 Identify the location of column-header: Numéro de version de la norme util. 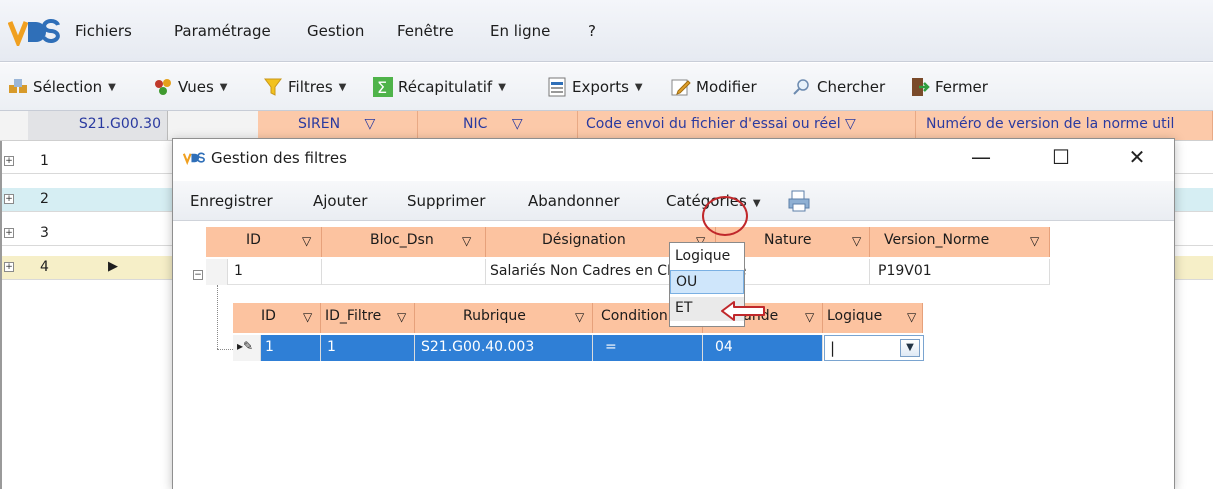
(1064, 125).